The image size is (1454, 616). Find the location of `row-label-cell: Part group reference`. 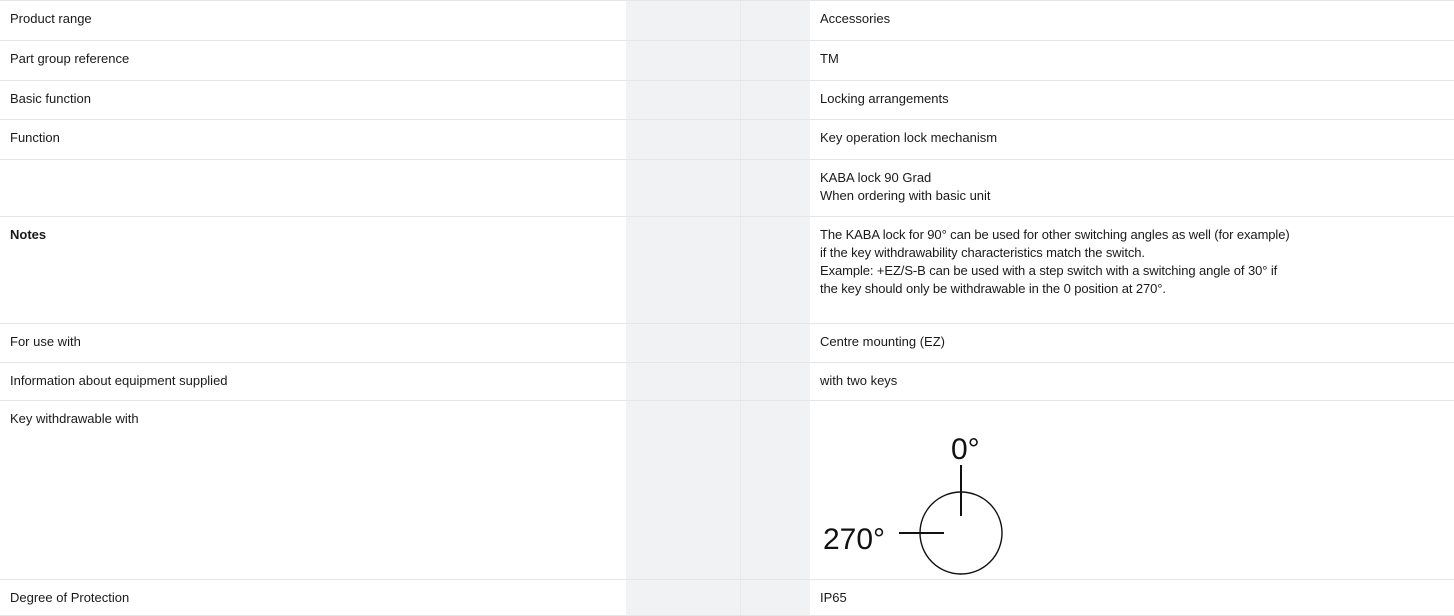

row-label-cell: Part group reference is located at coordinates (313, 60).